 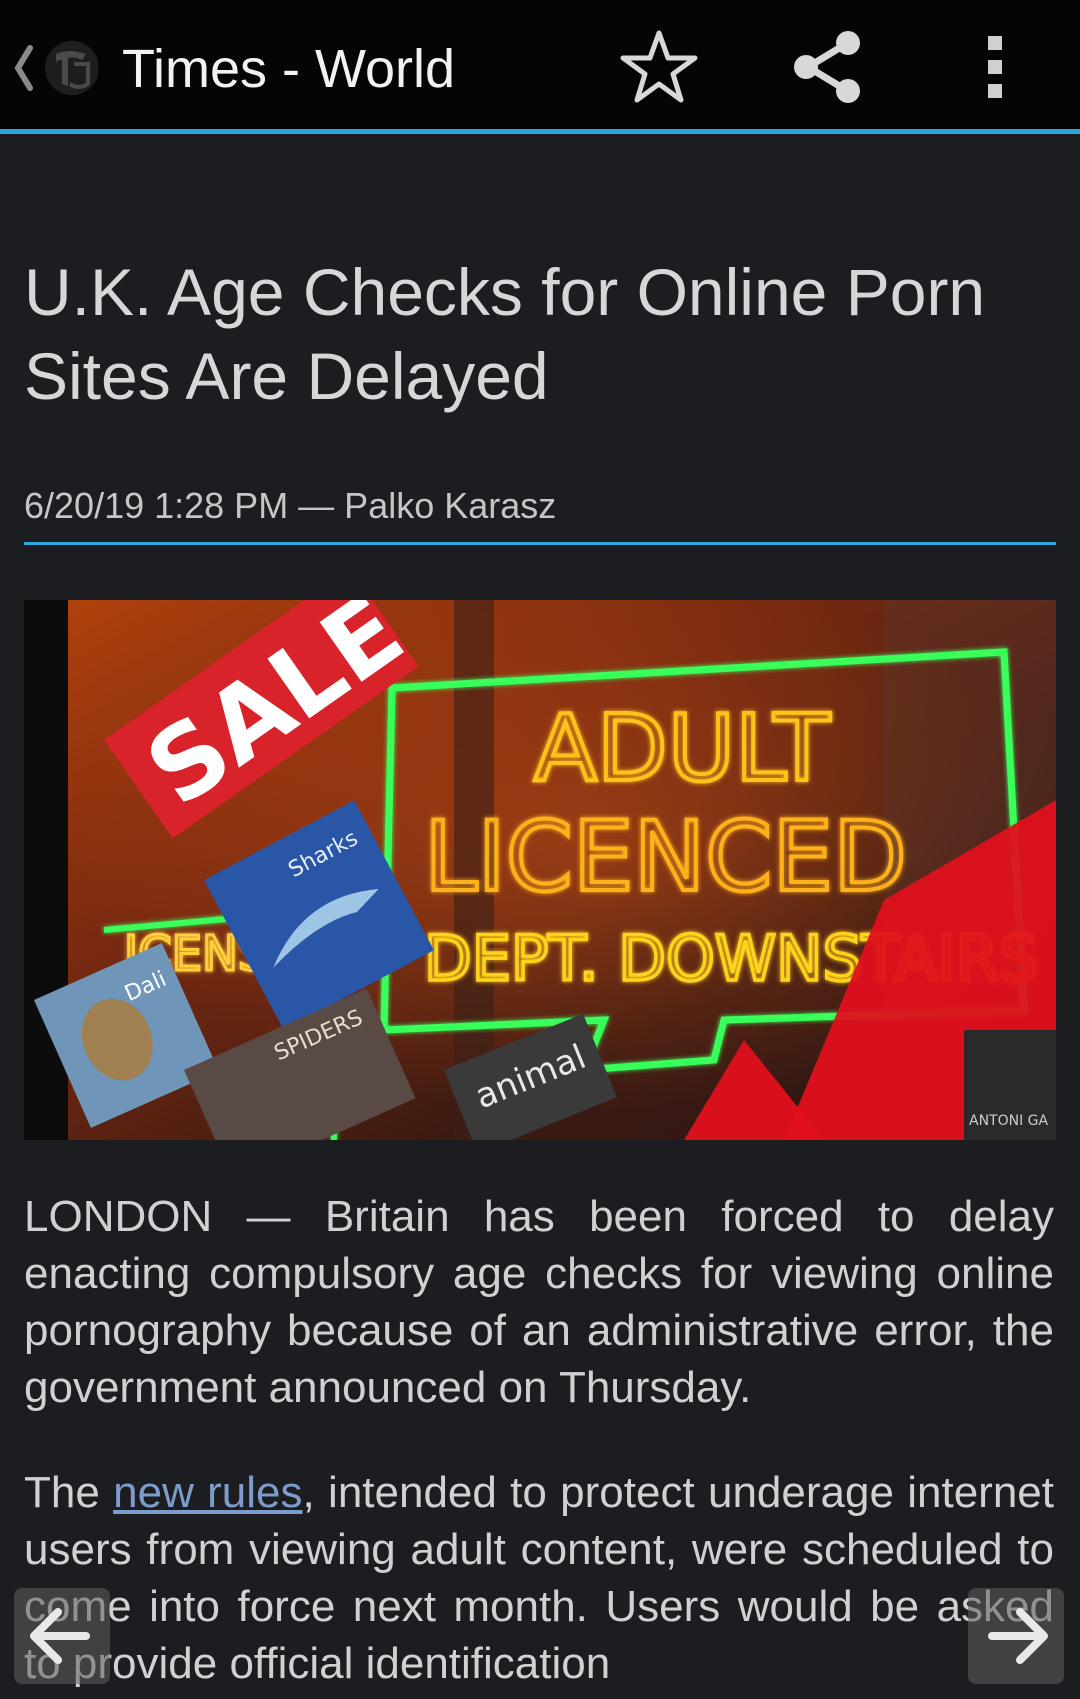 I want to click on arrow-left-icon, so click(x=60, y=1636).